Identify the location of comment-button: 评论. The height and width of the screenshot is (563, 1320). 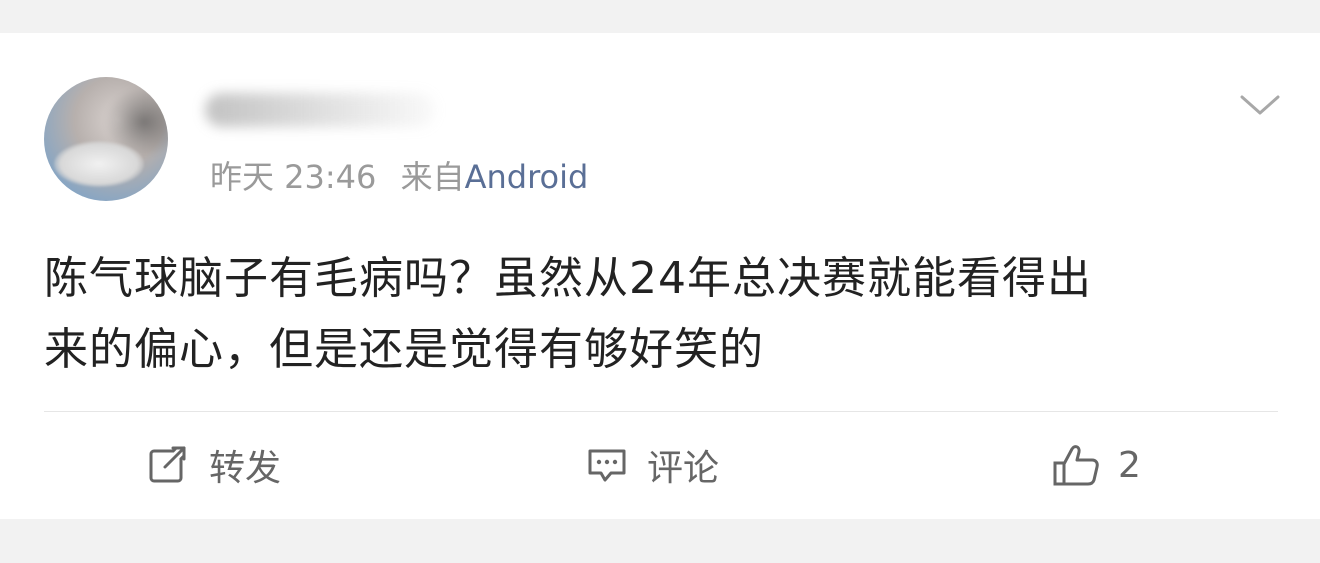
(652, 466).